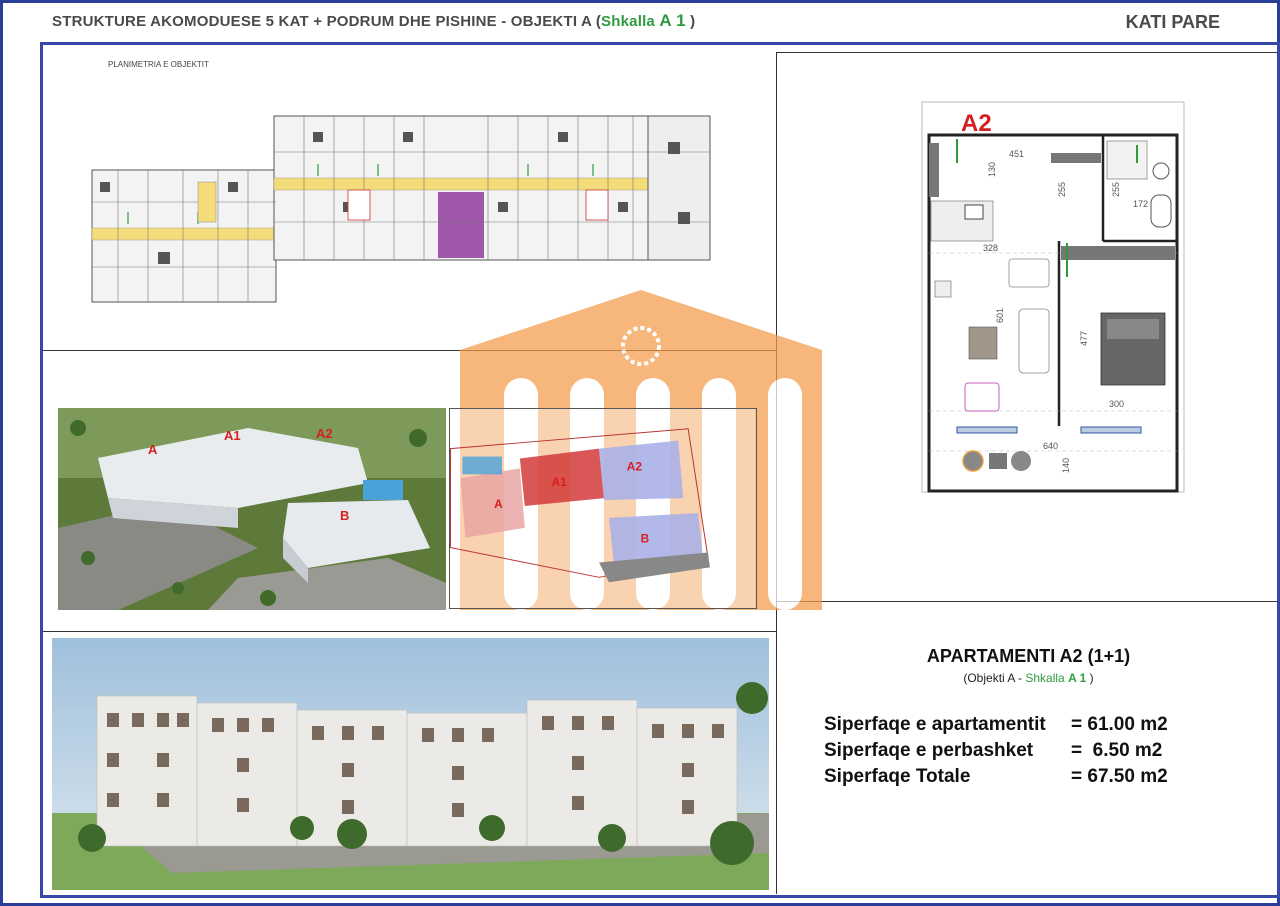 This screenshot has width=1280, height=906. Describe the element at coordinates (1116, 404) in the screenshot. I see `dimension: 300` at that location.